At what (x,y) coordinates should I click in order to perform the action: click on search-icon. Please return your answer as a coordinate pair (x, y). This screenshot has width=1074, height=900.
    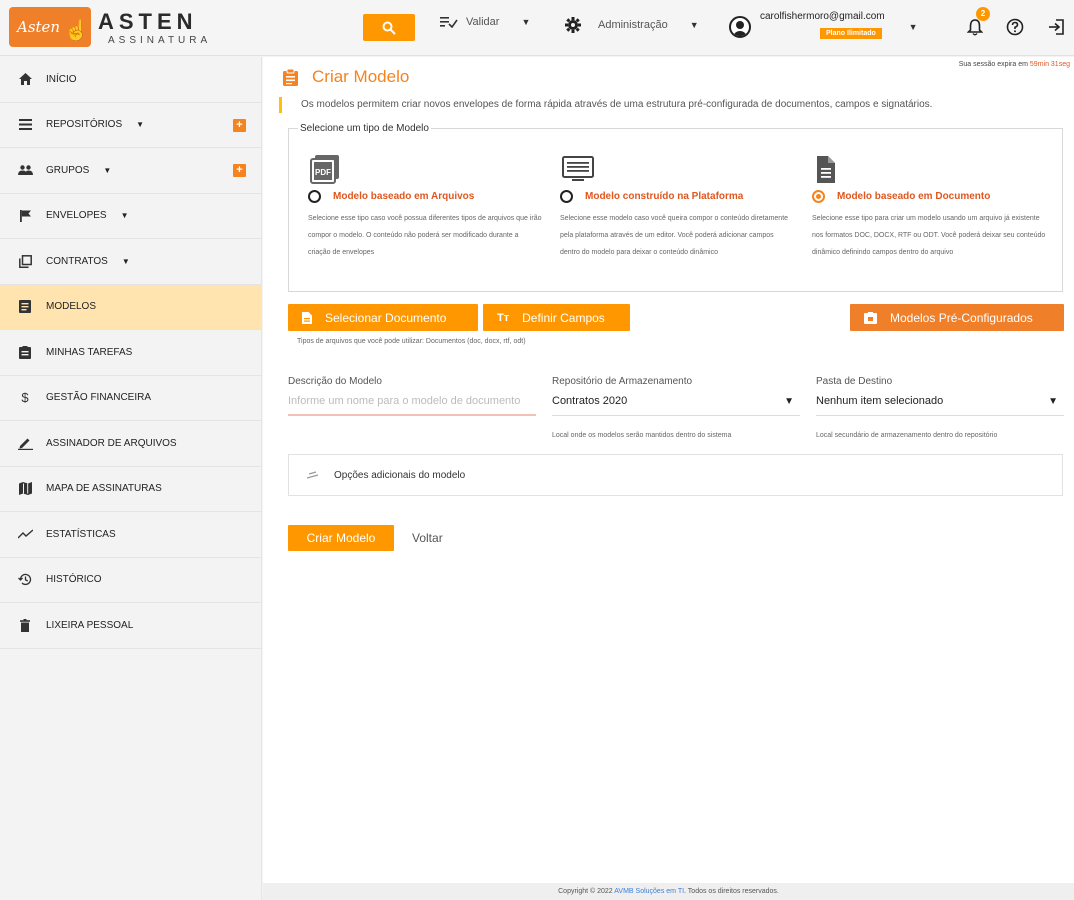
    Looking at the image, I should click on (389, 28).